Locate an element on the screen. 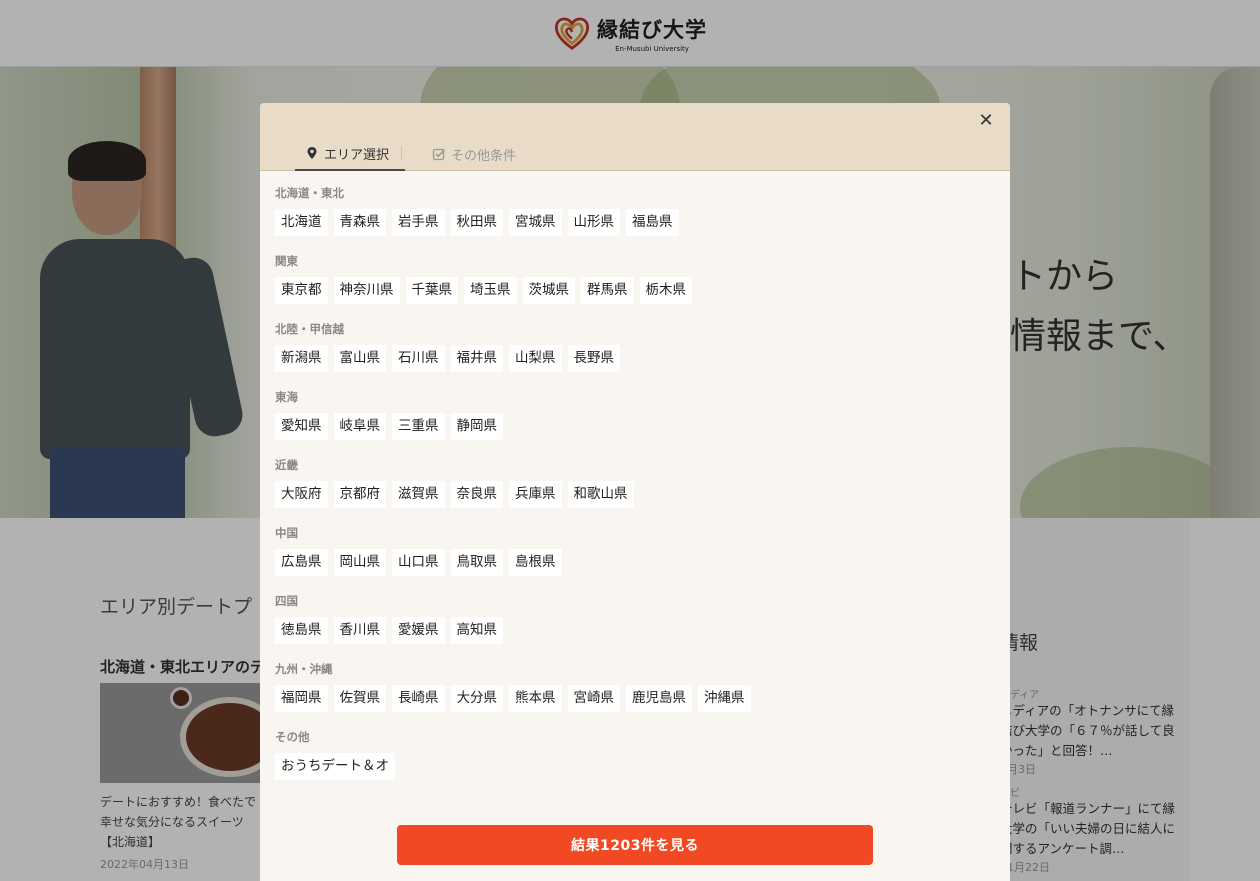 The image size is (1260, 881). tab-other-conditions: その他条件 is located at coordinates (474, 154).